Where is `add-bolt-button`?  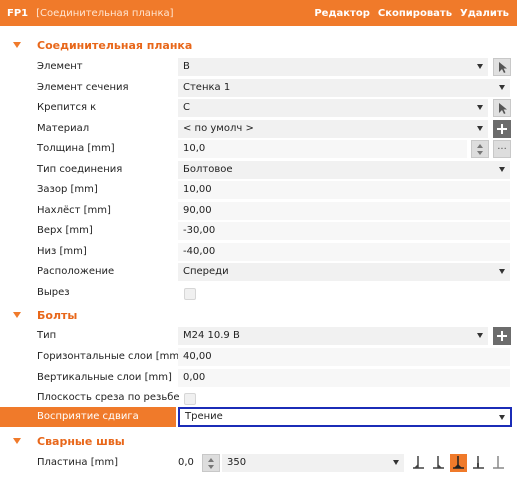 add-bolt-button is located at coordinates (502, 336).